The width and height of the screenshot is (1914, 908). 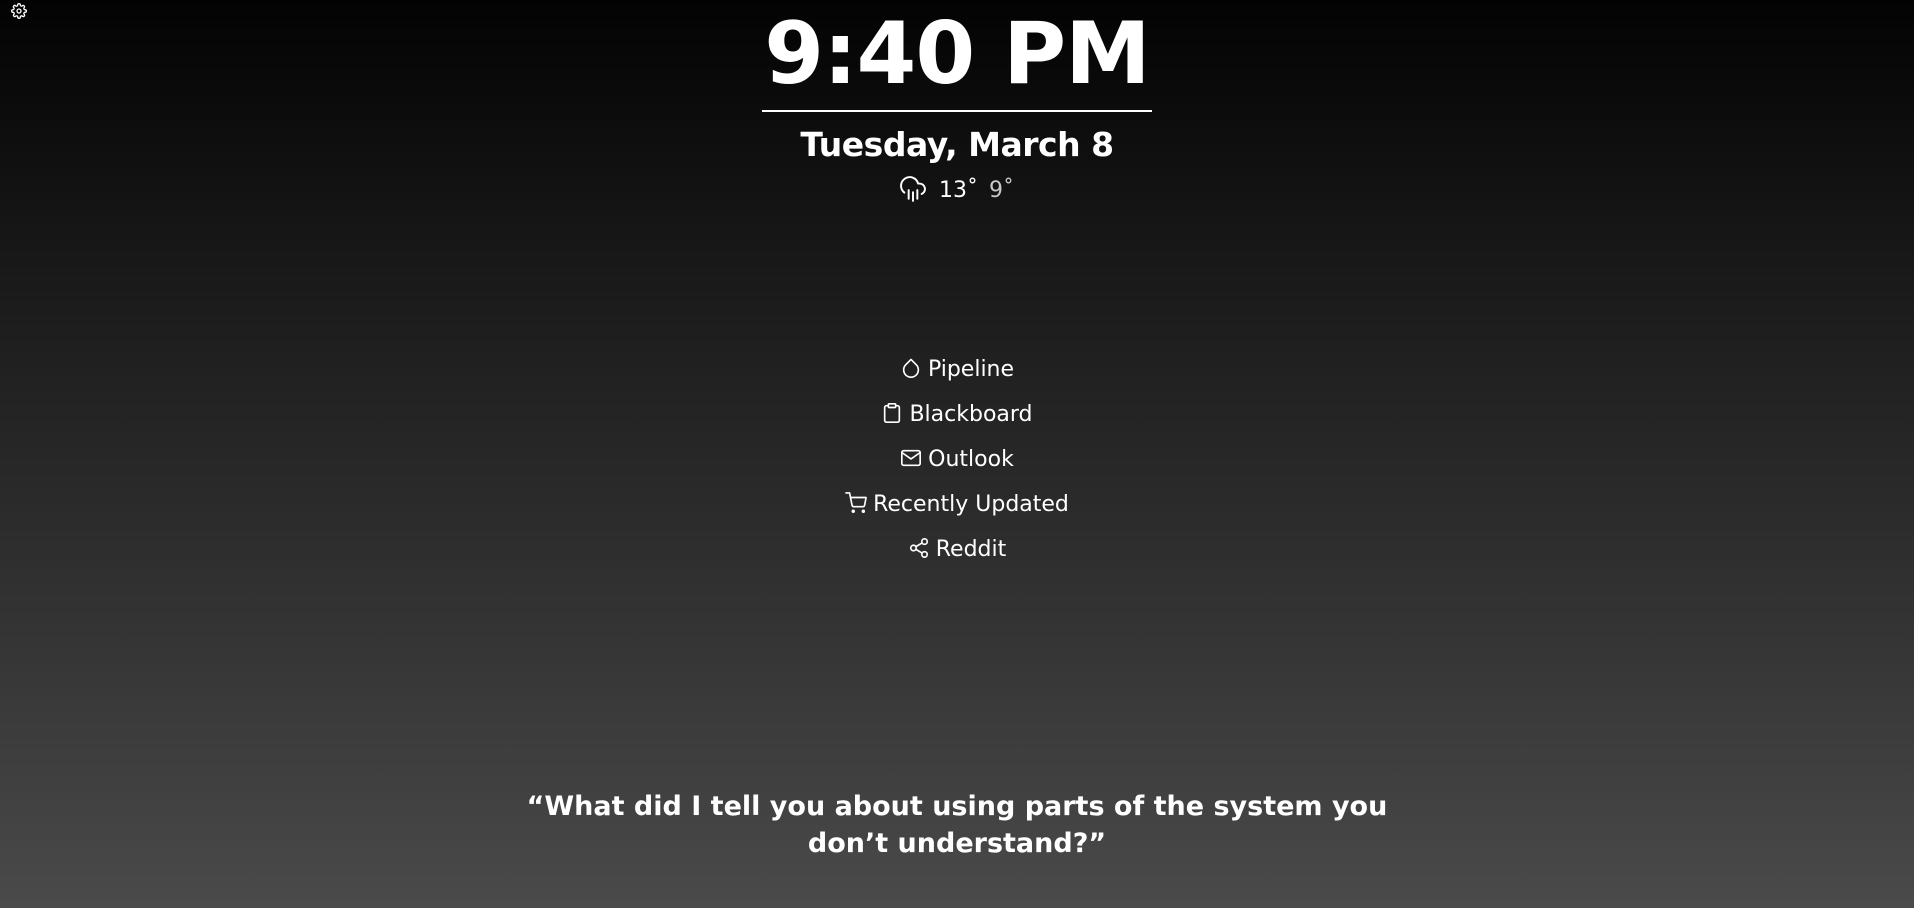 I want to click on clipboard-icon, so click(x=892, y=413).